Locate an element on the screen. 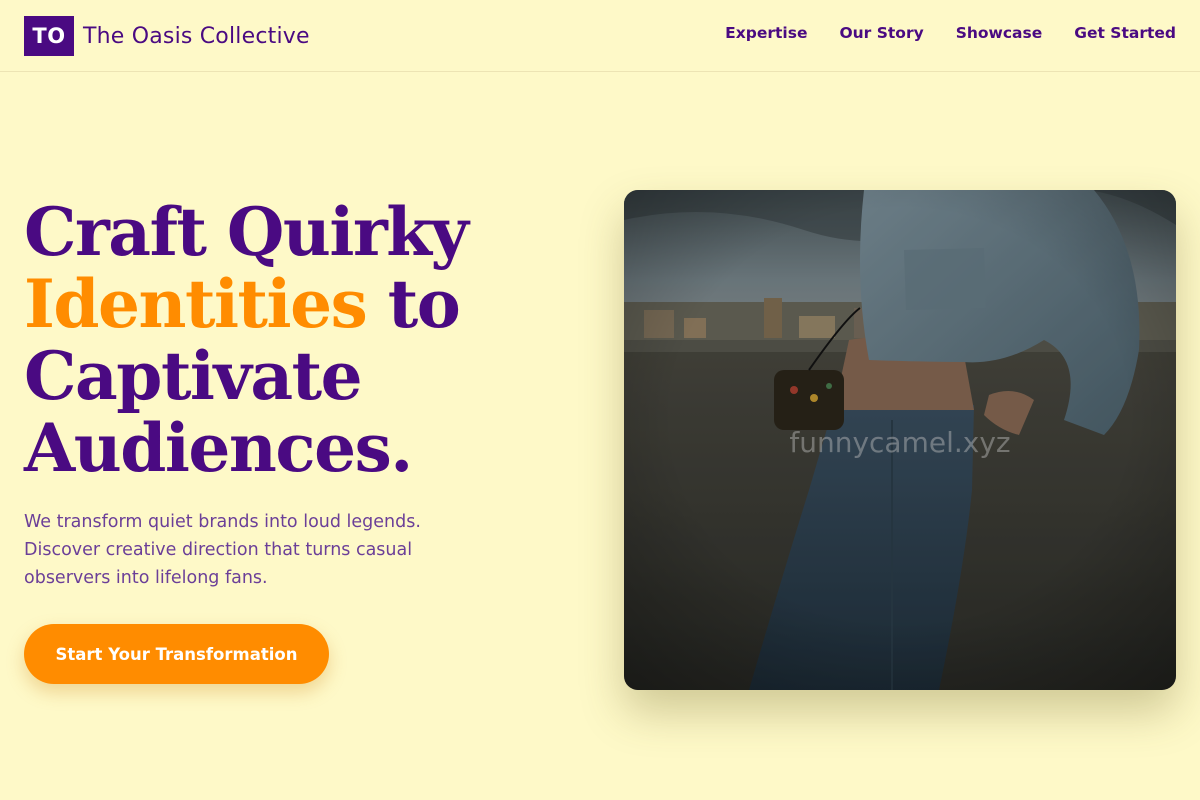 This screenshot has width=1200, height=800. headline-line-1: Craft Quirky is located at coordinates (246, 232).